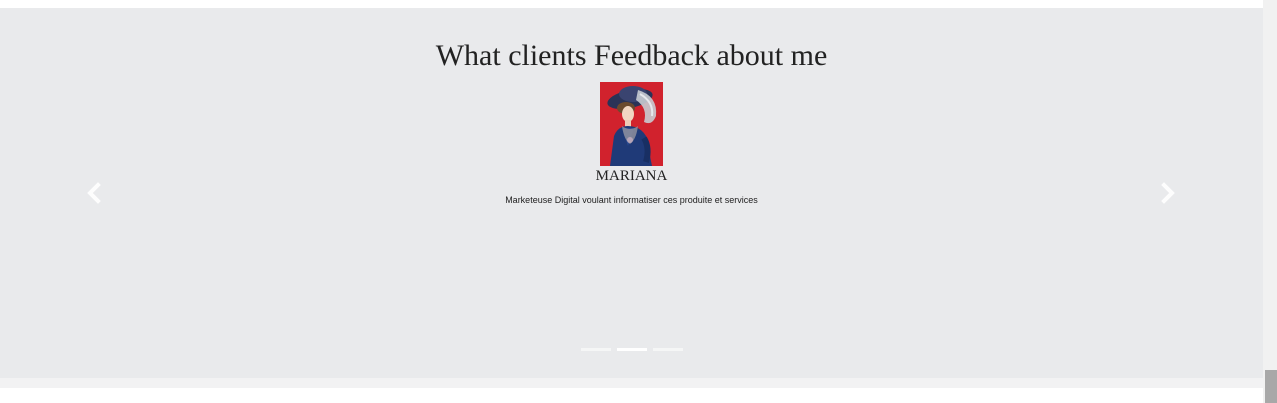  I want to click on carousel-next-button, so click(1167, 193).